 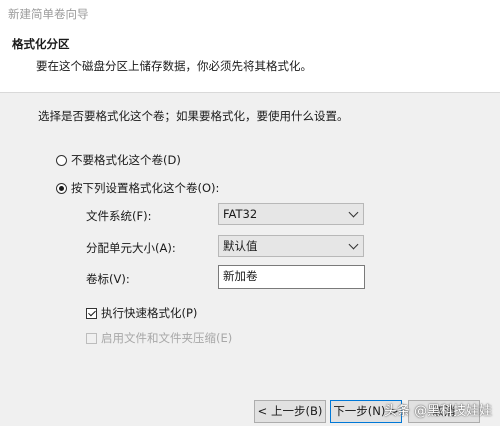 What do you see at coordinates (438, 411) in the screenshot?
I see `watermark-text: 头条 @黑科技娃娃` at bounding box center [438, 411].